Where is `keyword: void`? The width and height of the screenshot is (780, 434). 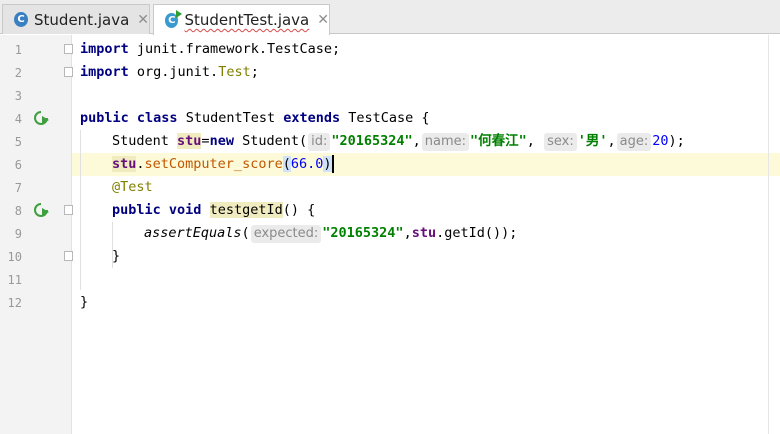 keyword: void is located at coordinates (185, 210).